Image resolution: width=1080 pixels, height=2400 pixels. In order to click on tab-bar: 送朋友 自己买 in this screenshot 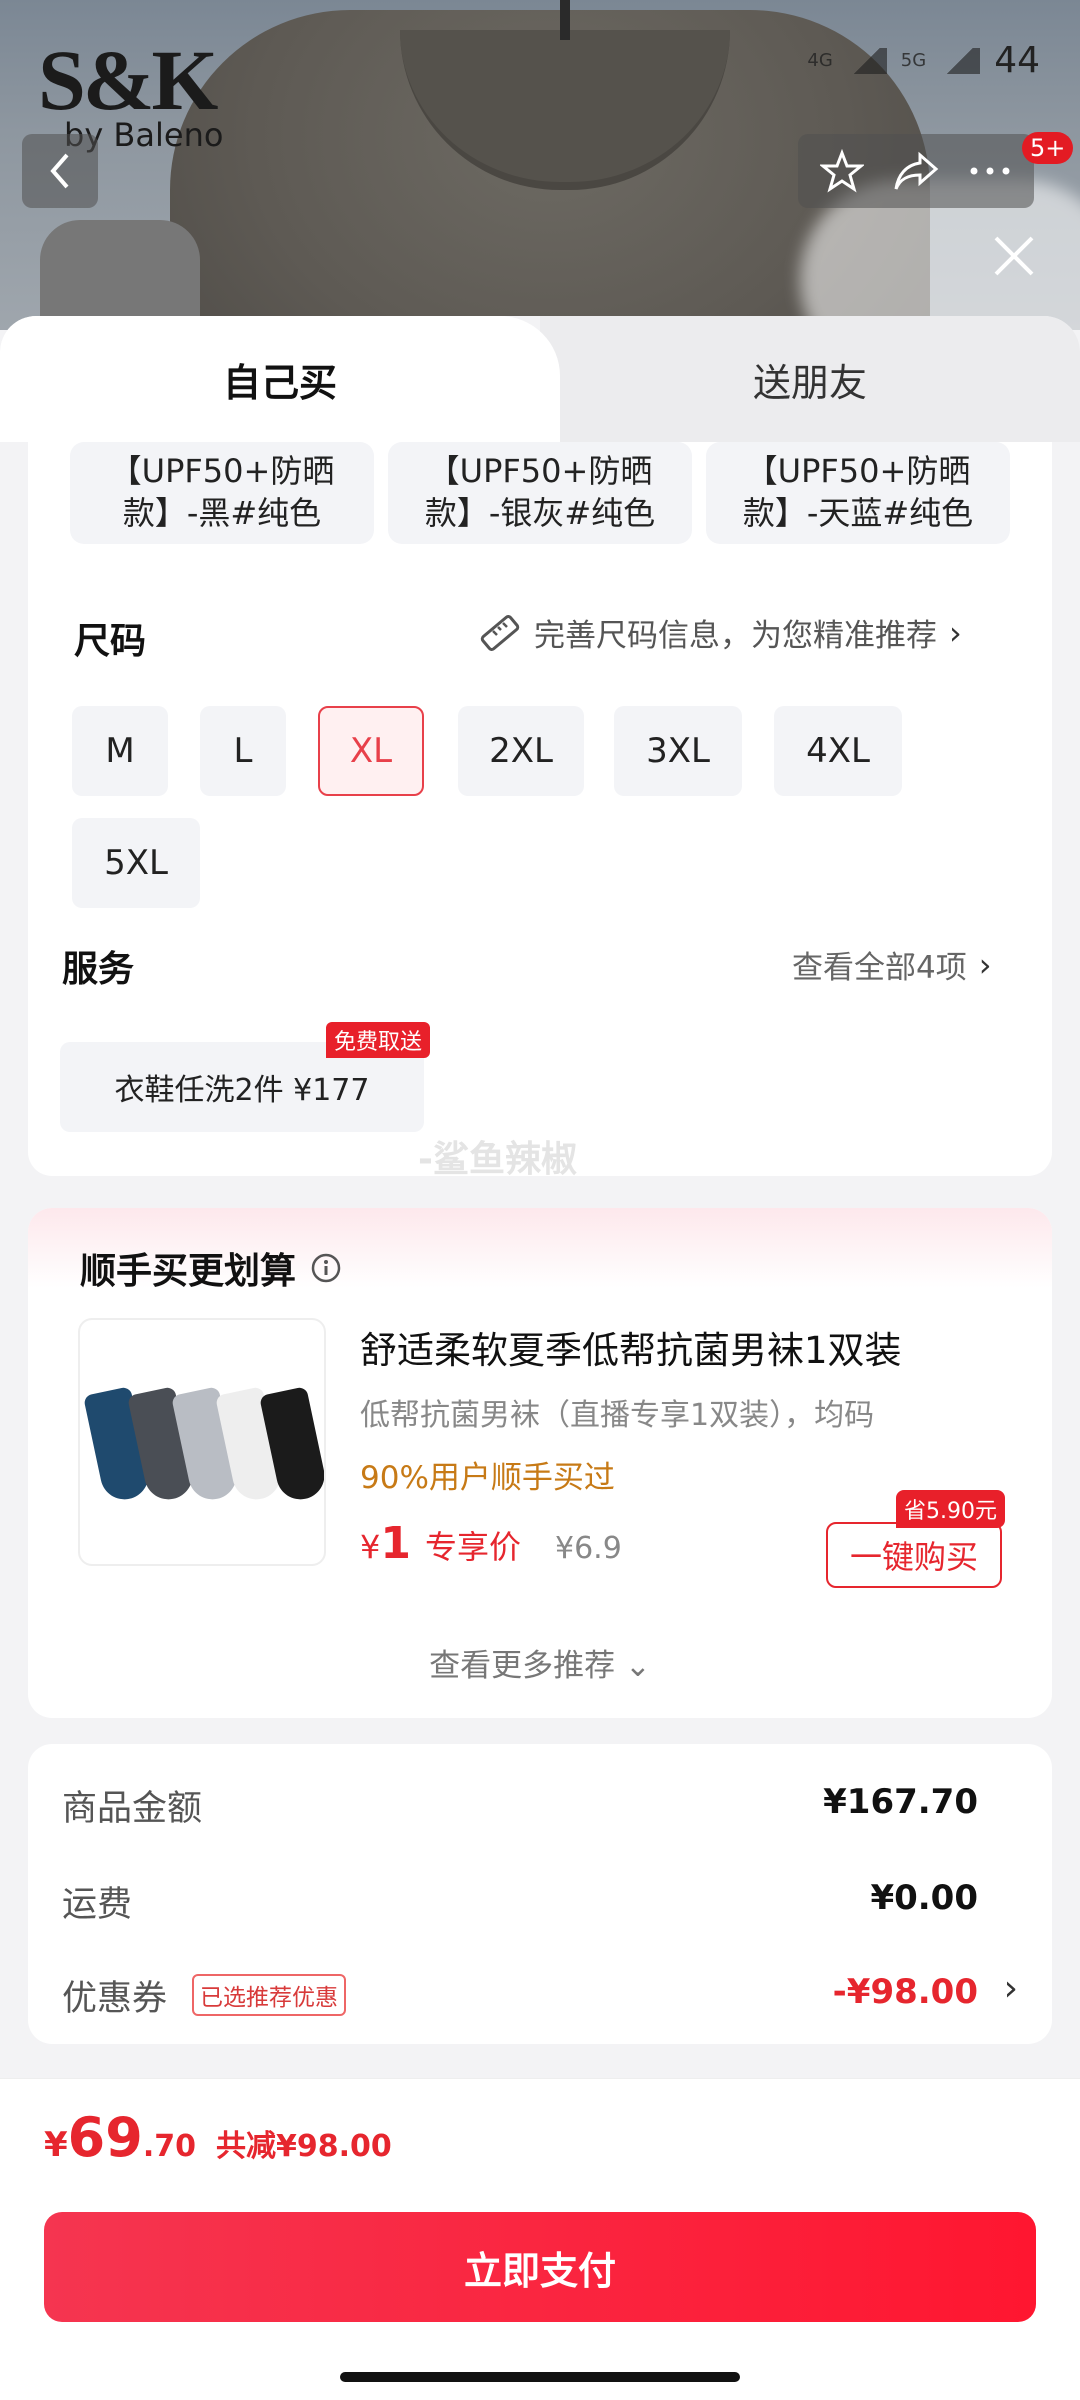, I will do `click(540, 379)`.